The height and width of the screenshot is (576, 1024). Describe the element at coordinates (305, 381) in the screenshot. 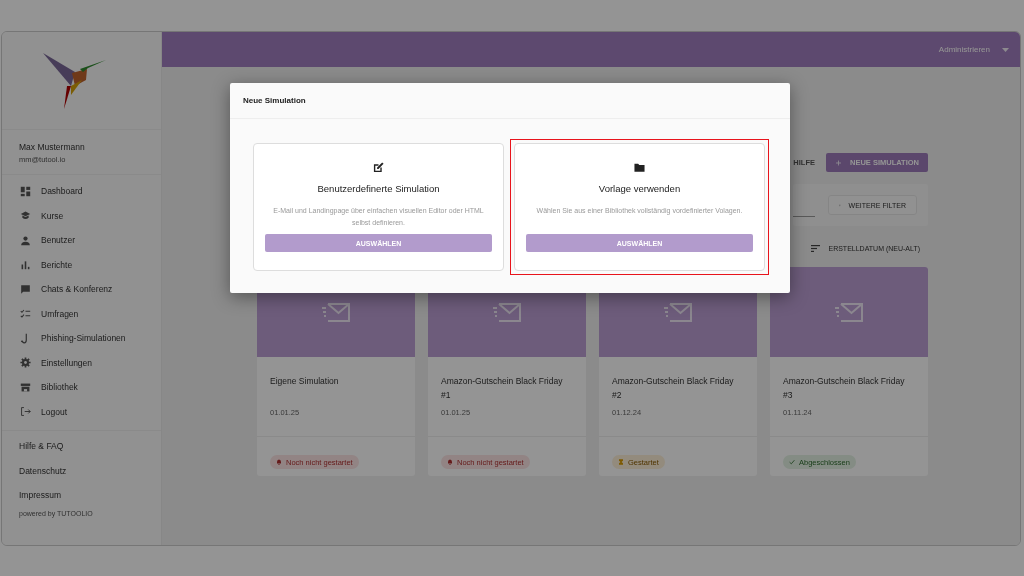

I see `card-title: Eigene Simulation` at that location.